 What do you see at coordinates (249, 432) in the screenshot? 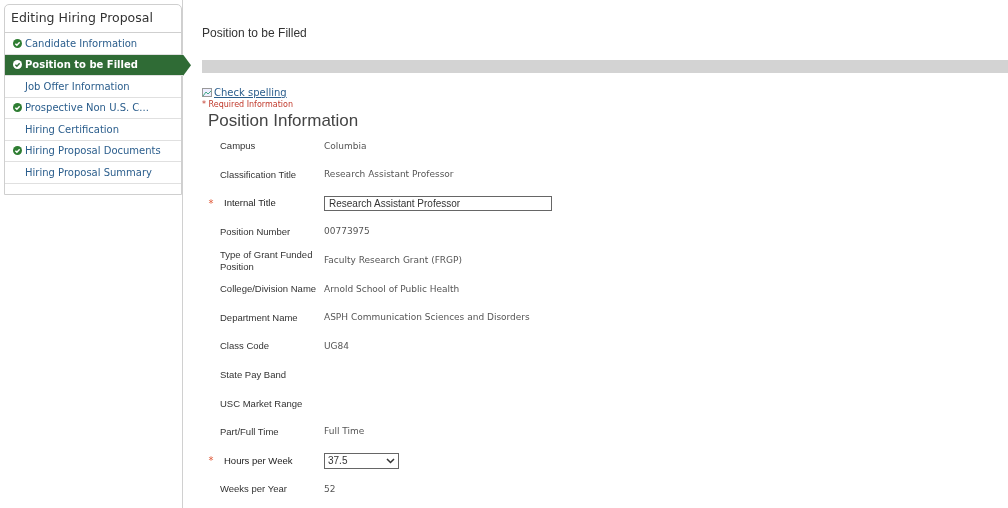
I see `field-label: Part/Full Time` at bounding box center [249, 432].